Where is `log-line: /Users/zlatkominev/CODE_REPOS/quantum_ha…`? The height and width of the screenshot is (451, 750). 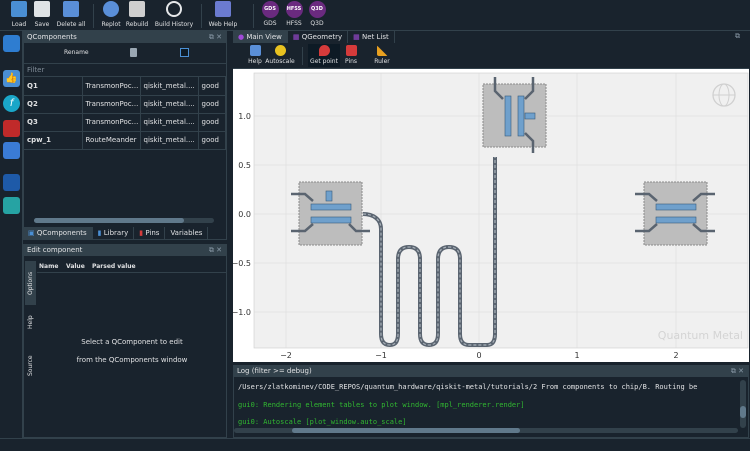 log-line: /Users/zlatkominev/CODE_REPOS/quantum_ha… is located at coordinates (468, 387).